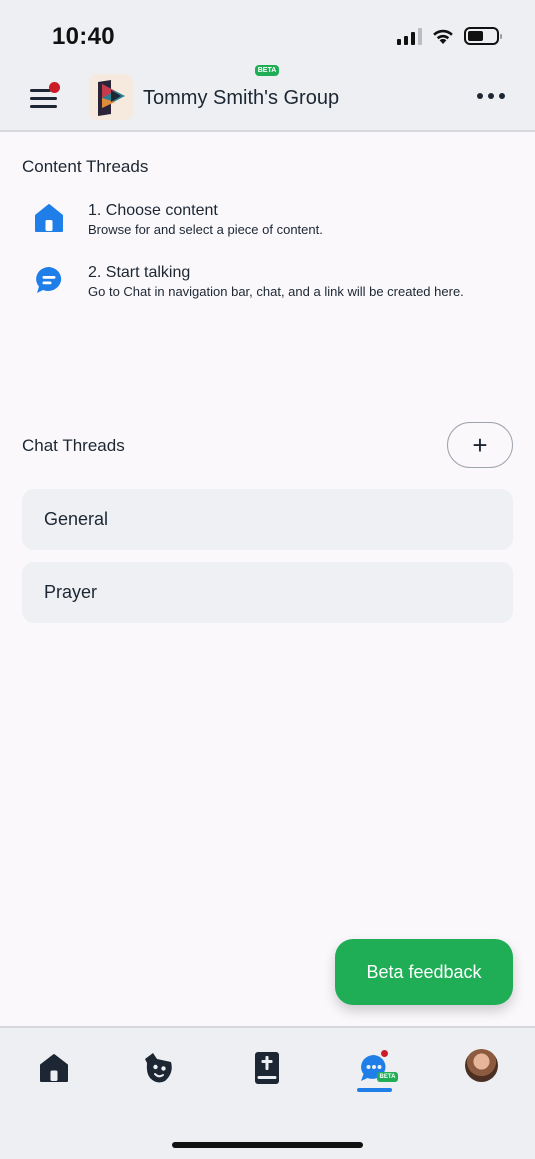 Image resolution: width=535 pixels, height=1159 pixels. I want to click on chat-notification-dot, so click(384, 1053).